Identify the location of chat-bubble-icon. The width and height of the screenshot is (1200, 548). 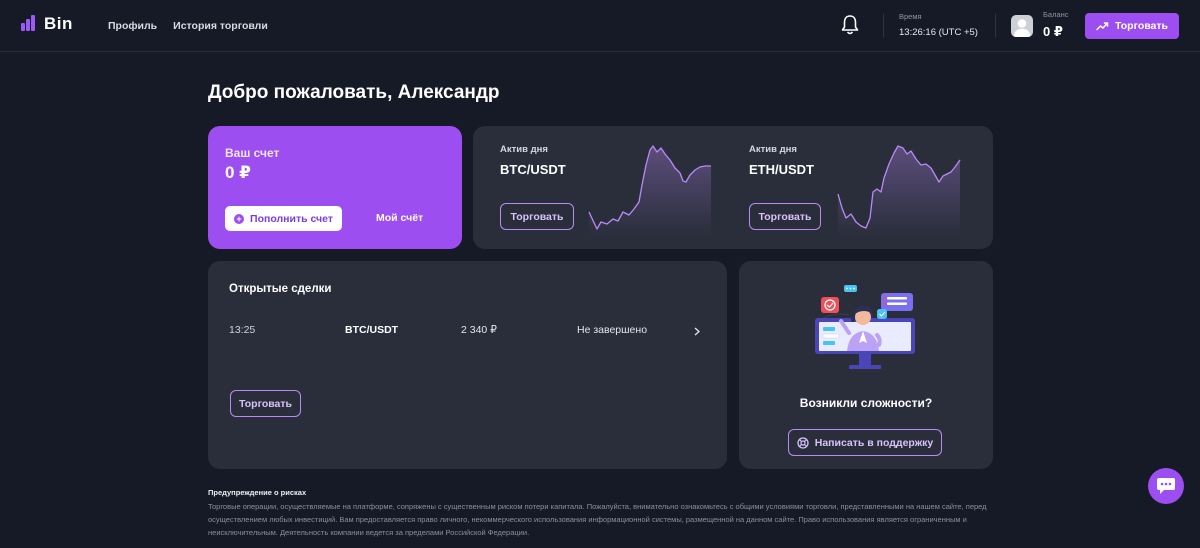
(1166, 486).